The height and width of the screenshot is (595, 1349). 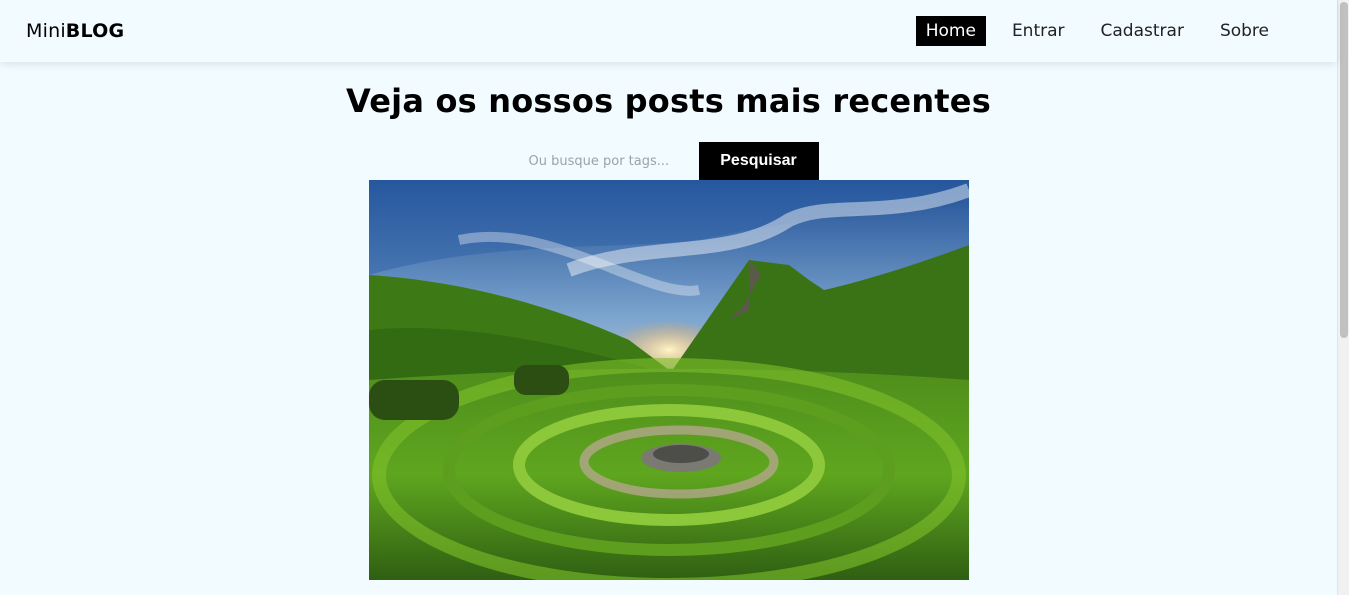 What do you see at coordinates (668, 31) in the screenshot?
I see `navbar: MiniBLOG Home Entrar Cadastrar Sobre` at bounding box center [668, 31].